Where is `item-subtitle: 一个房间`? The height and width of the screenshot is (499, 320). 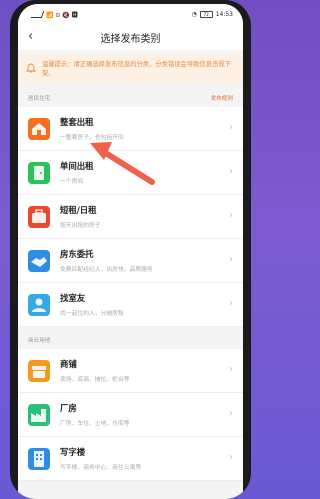 item-subtitle: 一个房间 is located at coordinates (72, 182).